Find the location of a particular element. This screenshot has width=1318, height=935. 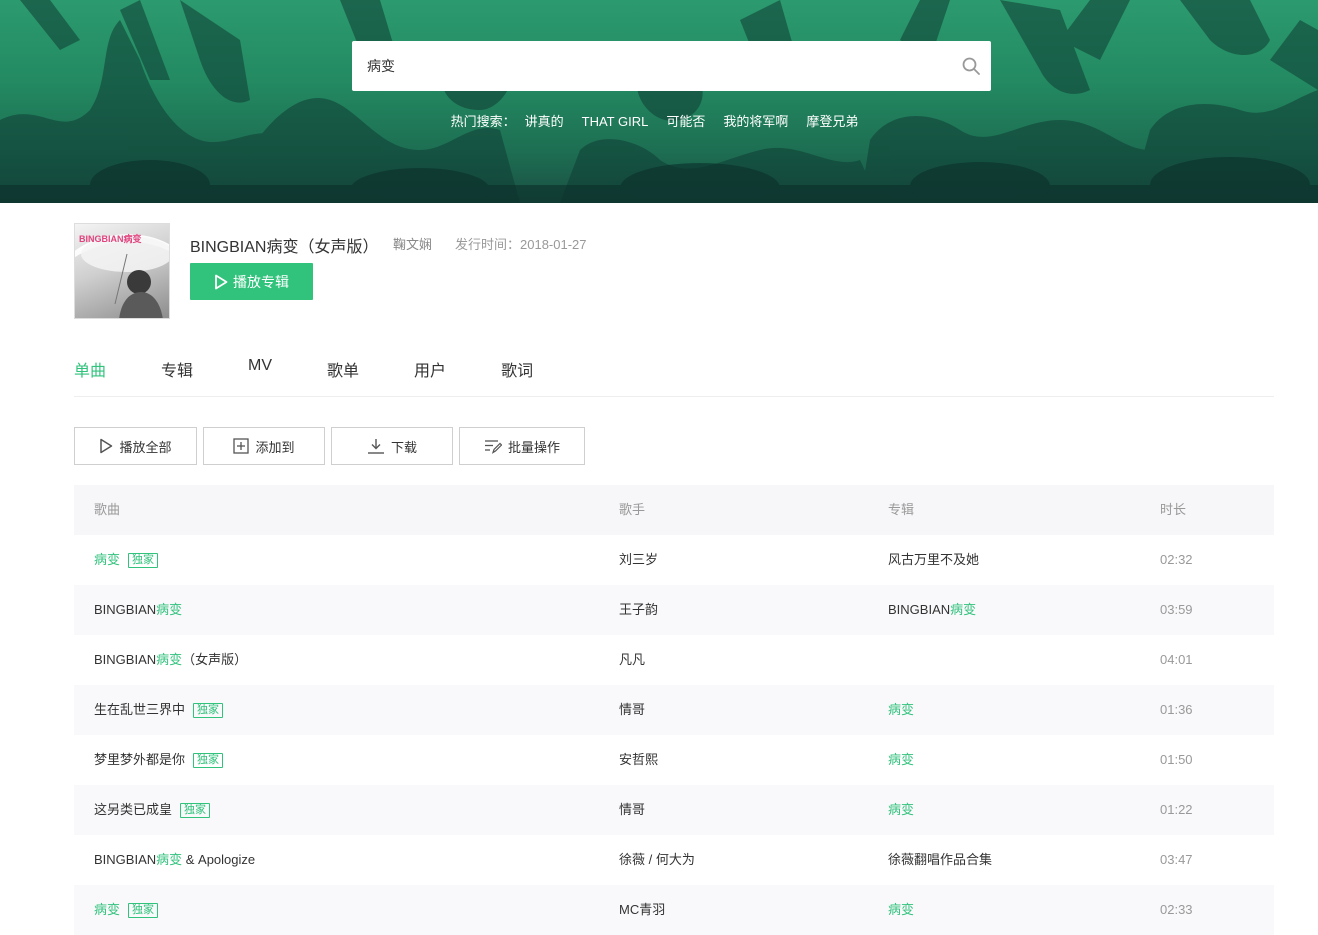

batch-operation-label: 批量操作 is located at coordinates (533, 447).